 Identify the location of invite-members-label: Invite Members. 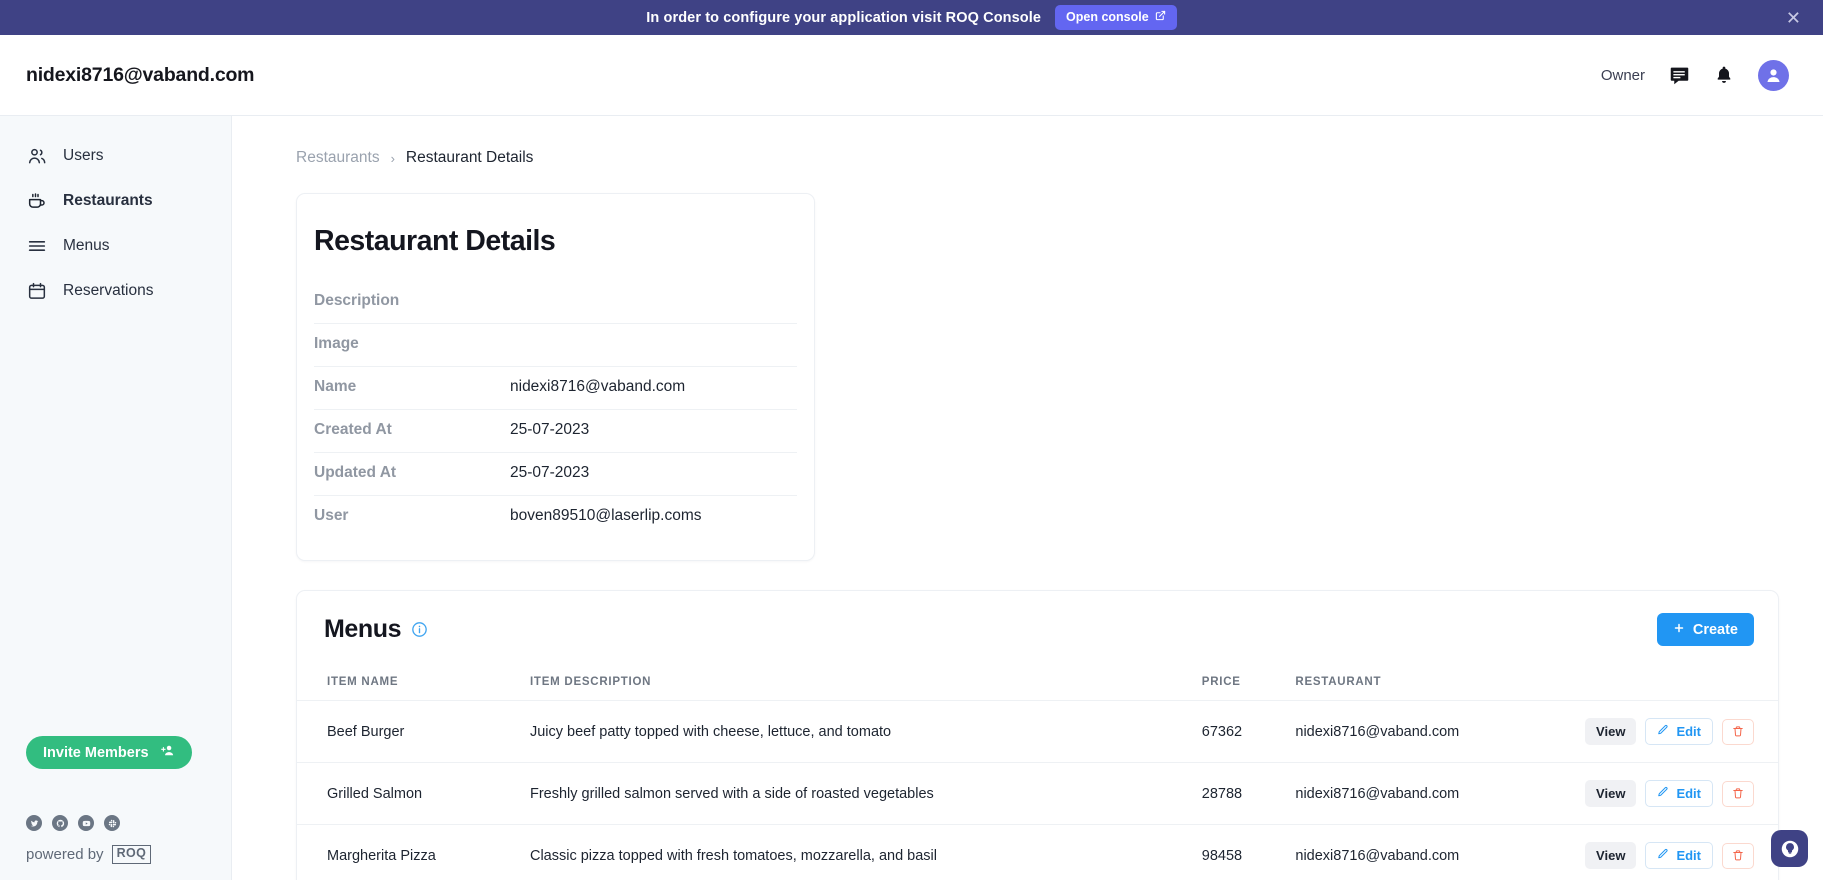
(96, 752).